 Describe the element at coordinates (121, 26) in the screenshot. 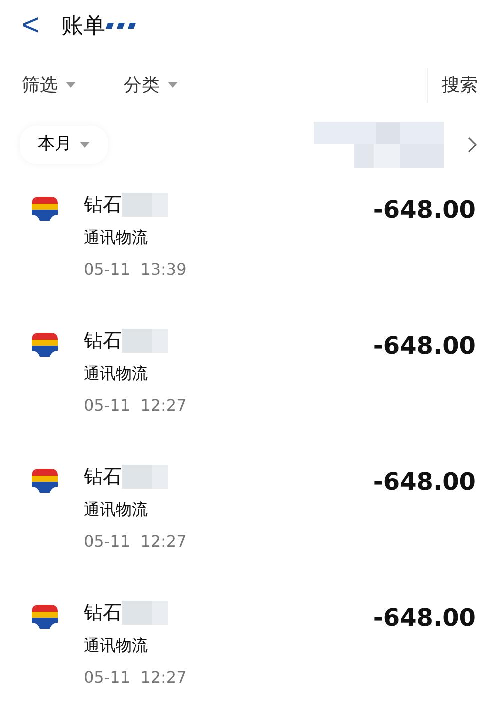

I see `more-icon` at that location.